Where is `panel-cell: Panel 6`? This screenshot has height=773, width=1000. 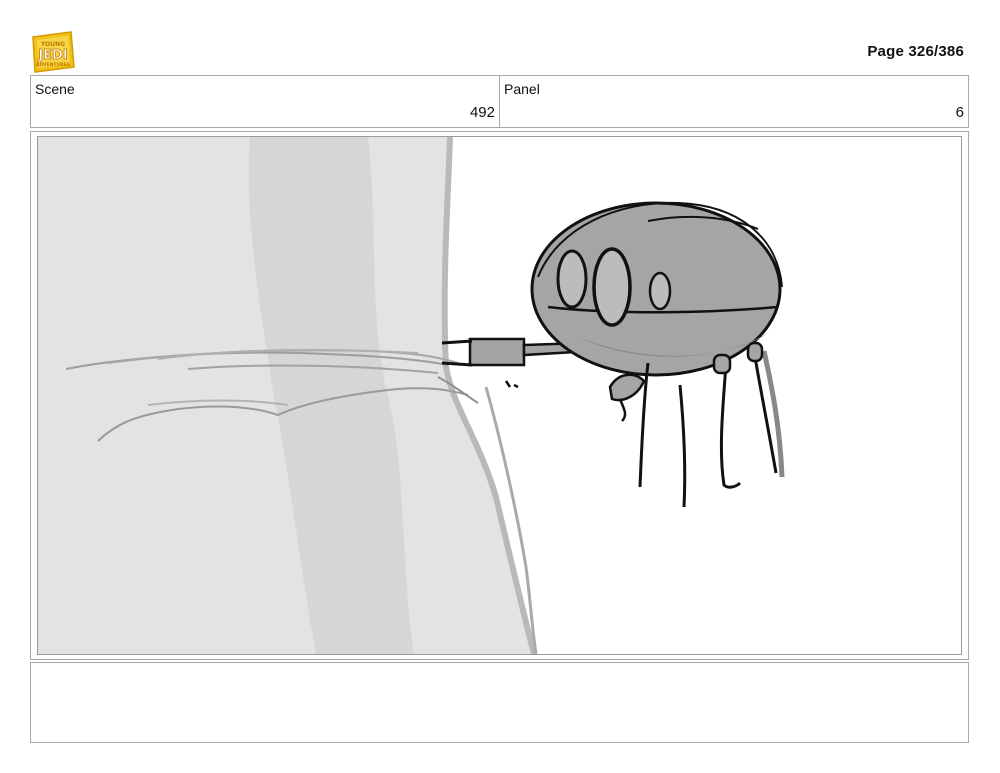
panel-cell: Panel 6 is located at coordinates (733, 101).